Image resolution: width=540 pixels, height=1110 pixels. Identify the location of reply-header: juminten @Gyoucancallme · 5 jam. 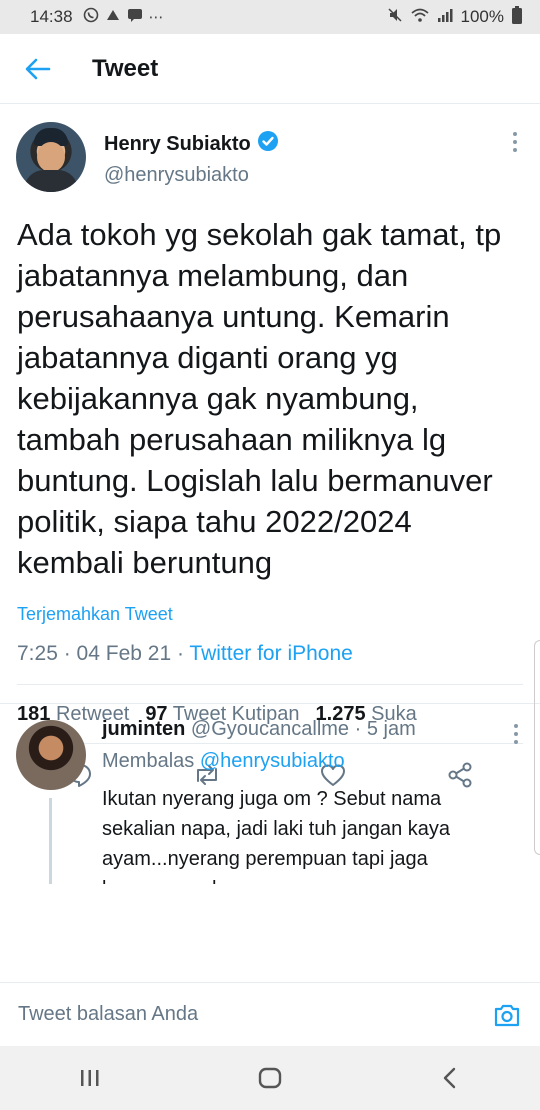
(259, 729).